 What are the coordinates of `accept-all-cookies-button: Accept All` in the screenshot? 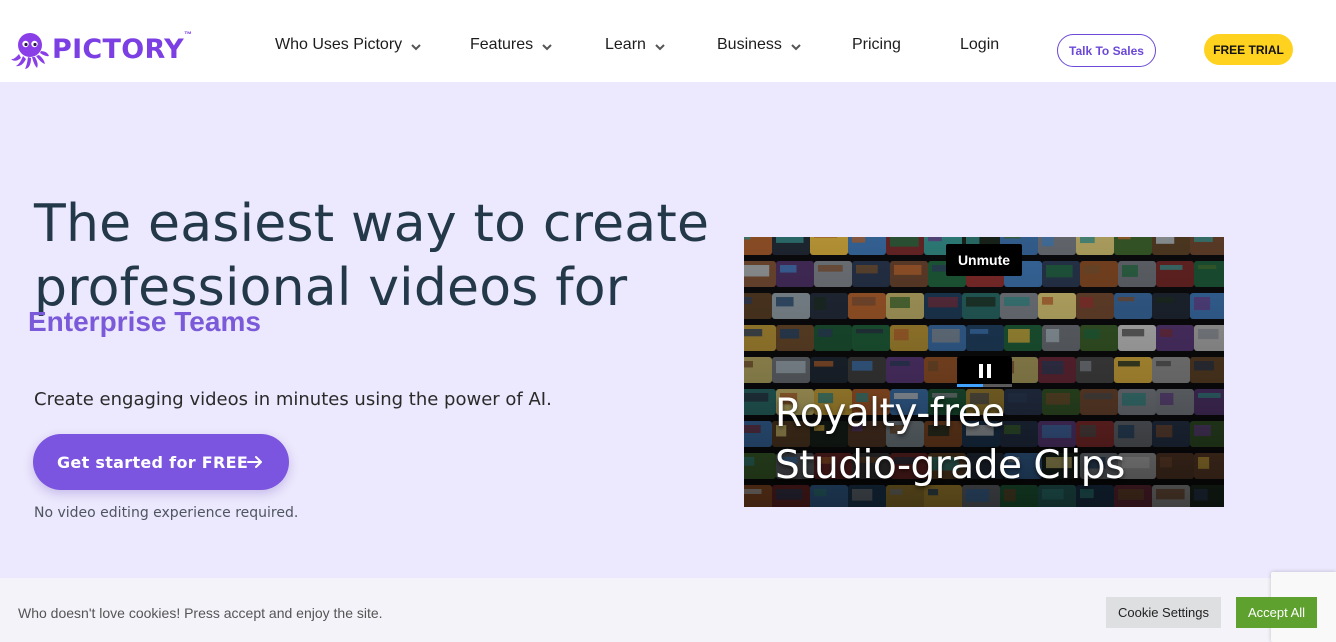 It's located at (1276, 612).